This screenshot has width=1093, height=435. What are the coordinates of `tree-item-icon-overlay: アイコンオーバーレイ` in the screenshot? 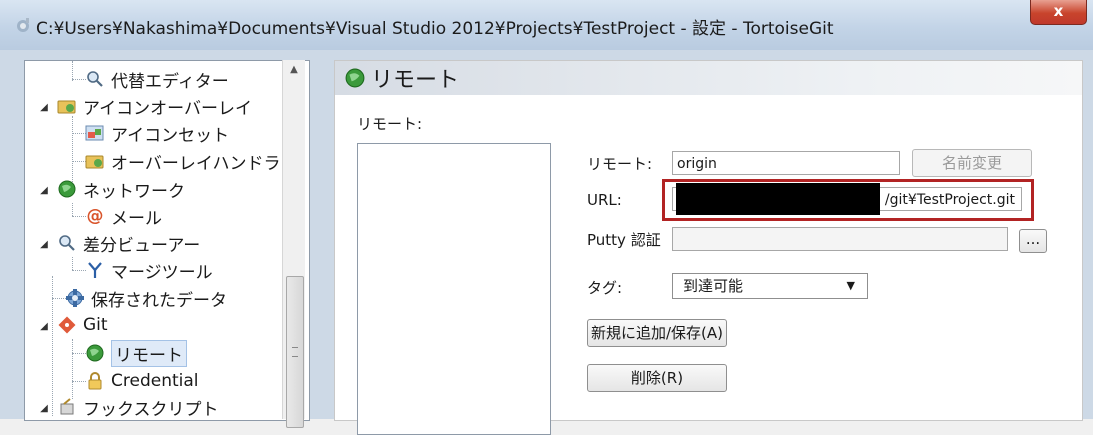 It's located at (154, 106).